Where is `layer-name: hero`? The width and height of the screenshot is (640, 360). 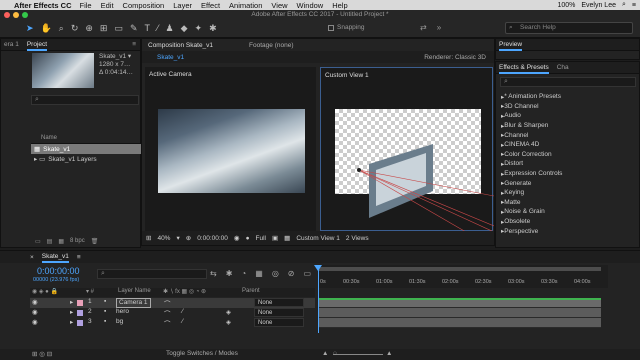 layer-name: hero is located at coordinates (122, 311).